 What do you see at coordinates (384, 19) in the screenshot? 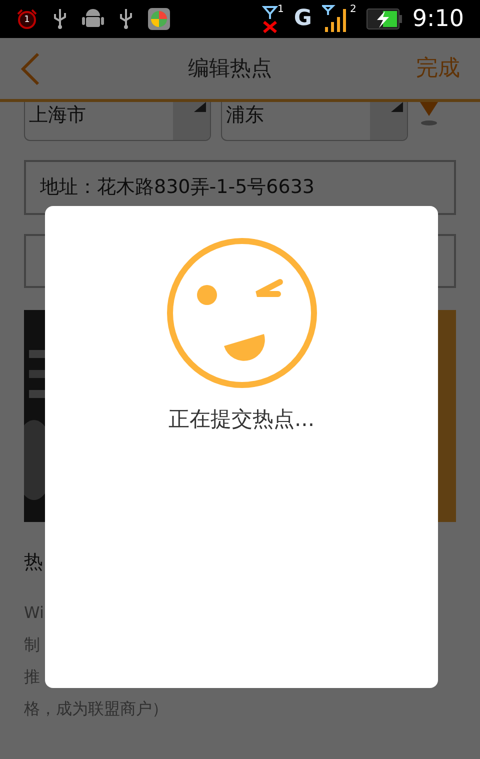
I see `battery-charging-icon` at bounding box center [384, 19].